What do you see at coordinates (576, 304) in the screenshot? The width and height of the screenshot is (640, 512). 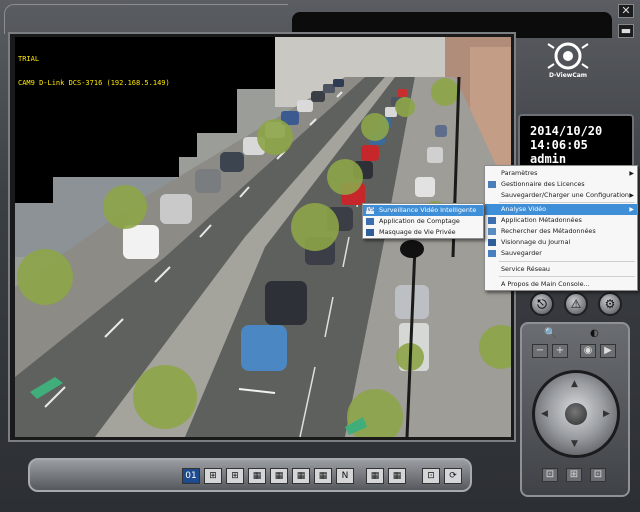 I see `alarm-button: ⚠` at bounding box center [576, 304].